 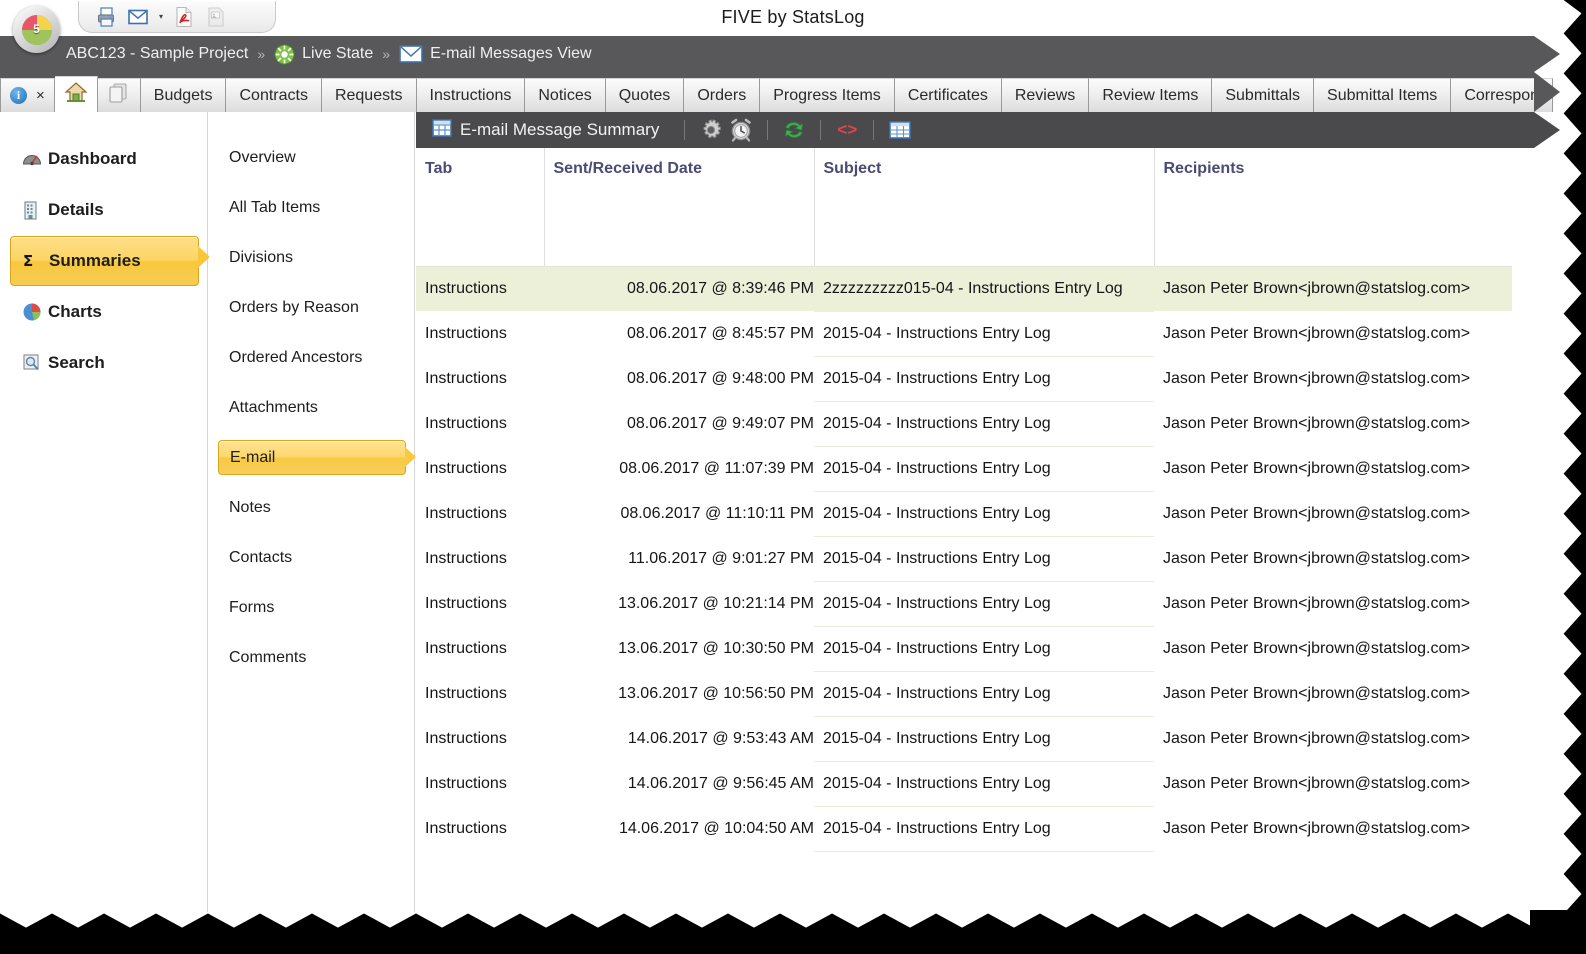 What do you see at coordinates (312, 257) in the screenshot?
I see `subnav-item-divisions: Divisions` at bounding box center [312, 257].